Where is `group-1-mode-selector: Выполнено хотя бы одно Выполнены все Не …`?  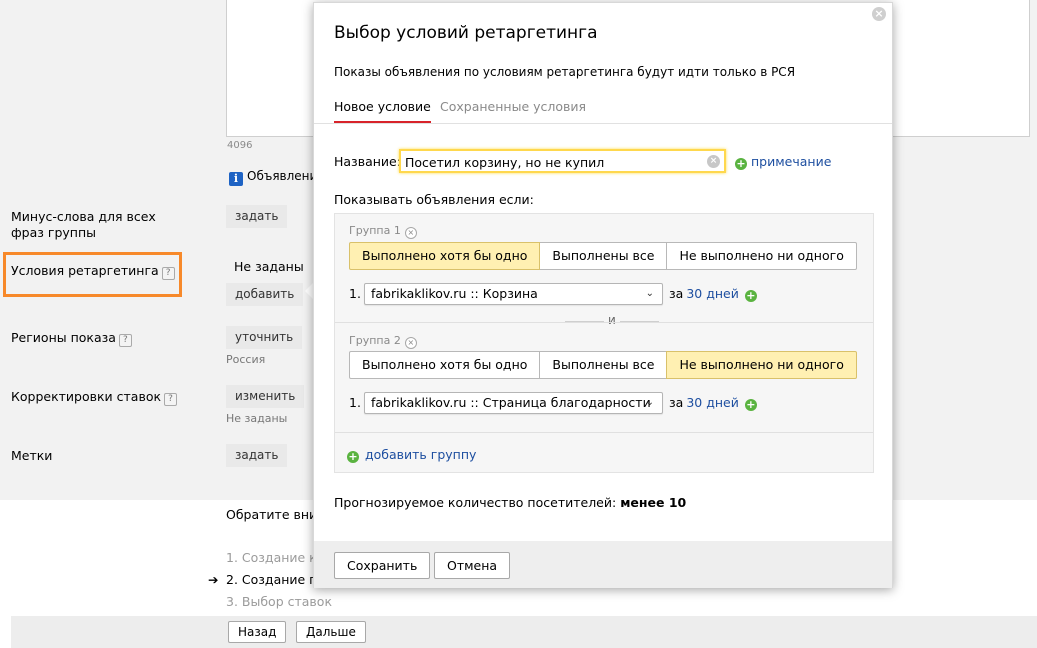
group-1-mode-selector: Выполнено хотя бы одно Выполнены все Не … is located at coordinates (603, 256).